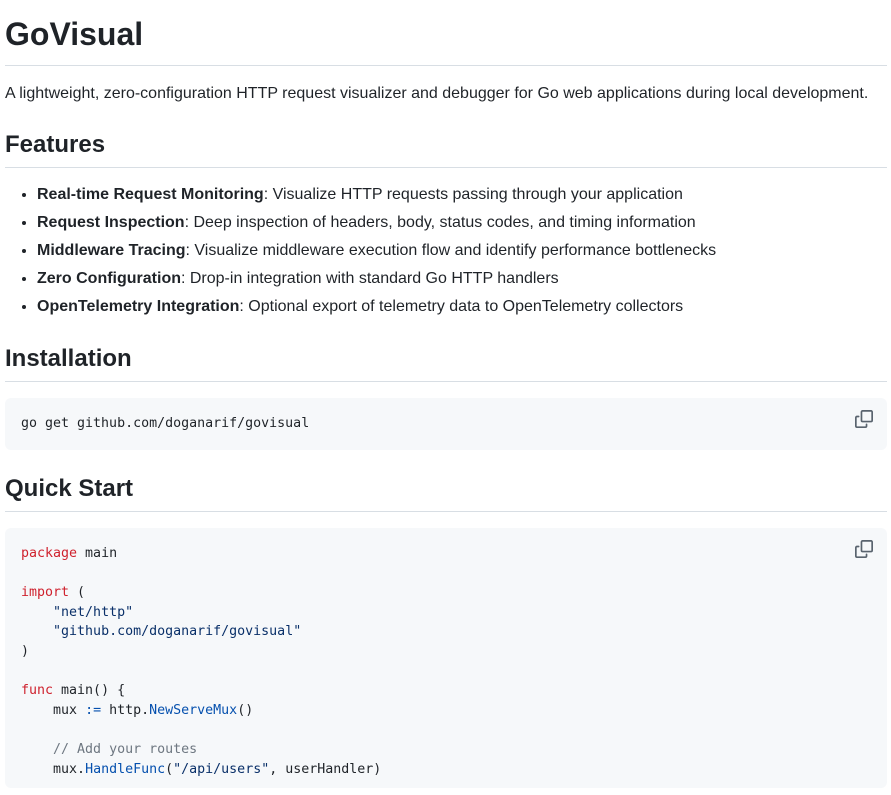 The image size is (891, 795). I want to click on code-text: main, so click(97, 553).